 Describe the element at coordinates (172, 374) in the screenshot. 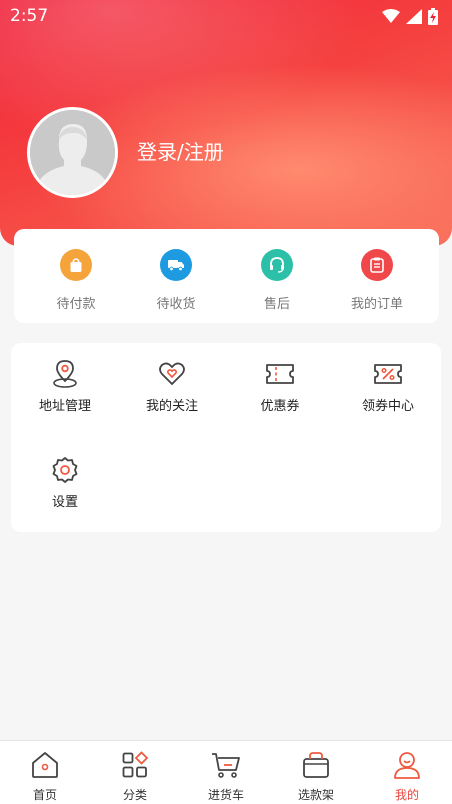

I see `heart-icon` at that location.